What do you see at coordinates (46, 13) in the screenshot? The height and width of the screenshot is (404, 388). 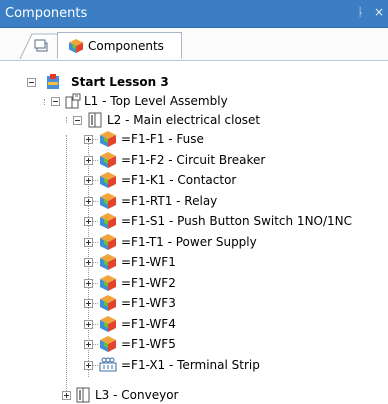 I see `panel-title: Components` at bounding box center [46, 13].